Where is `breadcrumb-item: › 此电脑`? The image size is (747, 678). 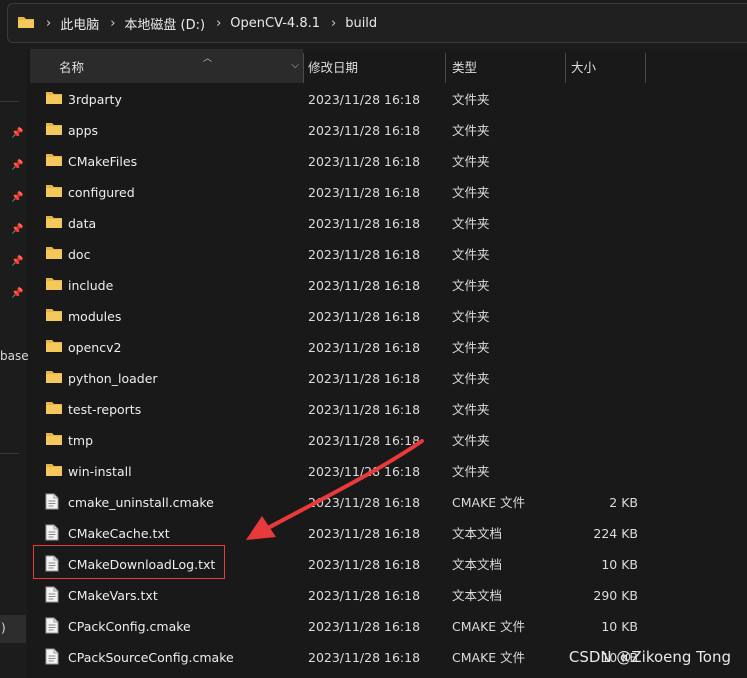
breadcrumb-item: › 此电脑 is located at coordinates (67, 23).